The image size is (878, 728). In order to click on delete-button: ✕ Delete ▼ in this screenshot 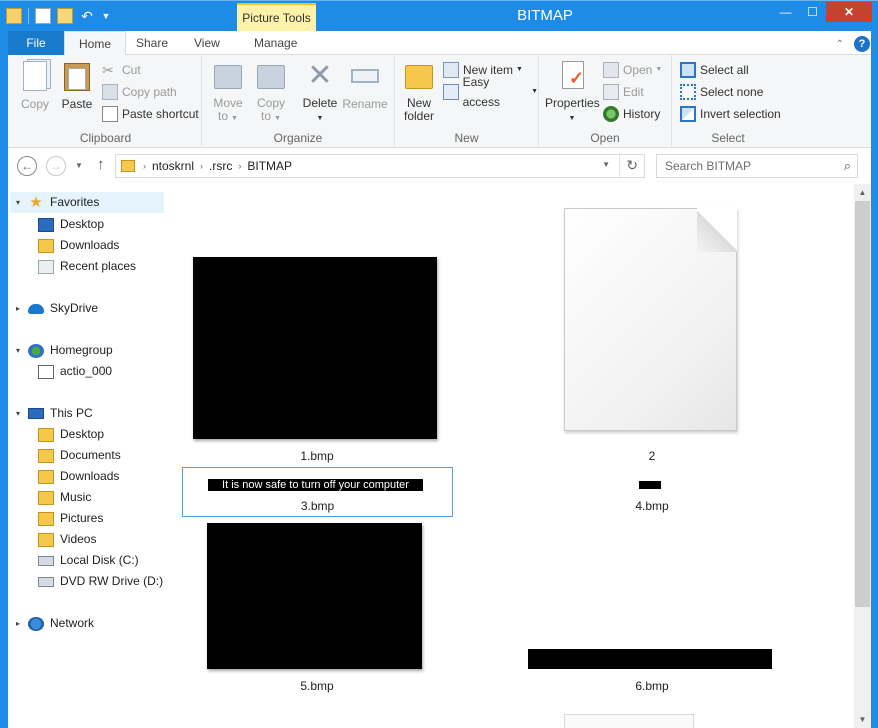, I will do `click(320, 92)`.